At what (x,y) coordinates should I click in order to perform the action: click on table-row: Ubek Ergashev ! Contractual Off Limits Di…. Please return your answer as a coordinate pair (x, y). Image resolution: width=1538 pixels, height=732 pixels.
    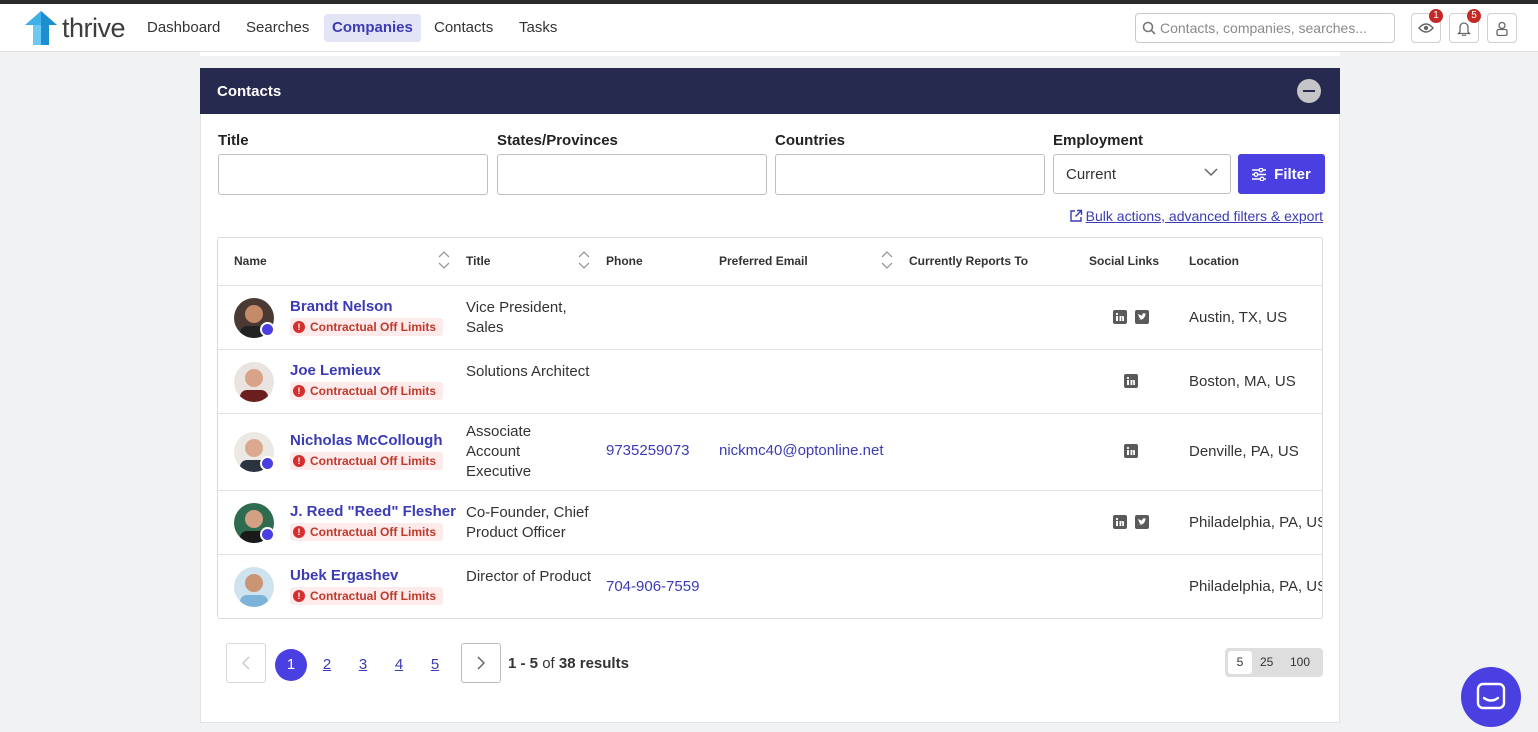
    Looking at the image, I should click on (770, 586).